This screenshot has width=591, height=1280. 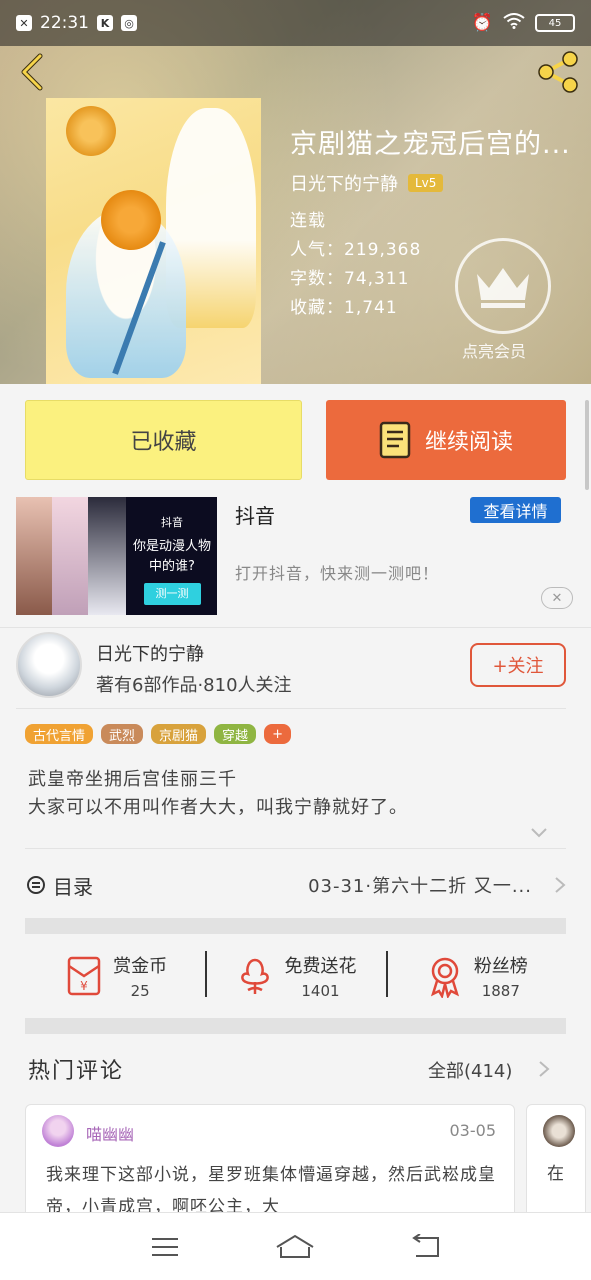 I want to click on favorited-label: 已收藏, so click(x=163, y=442).